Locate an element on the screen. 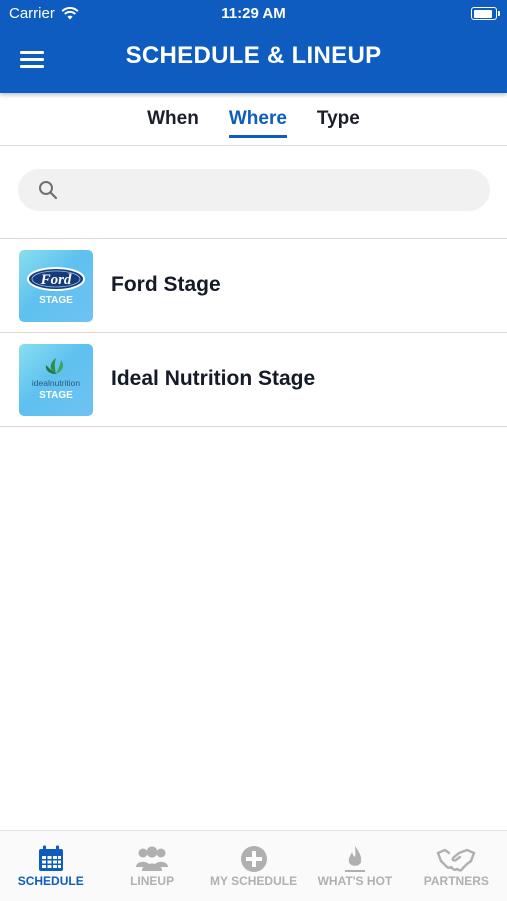 This screenshot has width=507, height=901. status-time: 11:29 AM is located at coordinates (253, 13).